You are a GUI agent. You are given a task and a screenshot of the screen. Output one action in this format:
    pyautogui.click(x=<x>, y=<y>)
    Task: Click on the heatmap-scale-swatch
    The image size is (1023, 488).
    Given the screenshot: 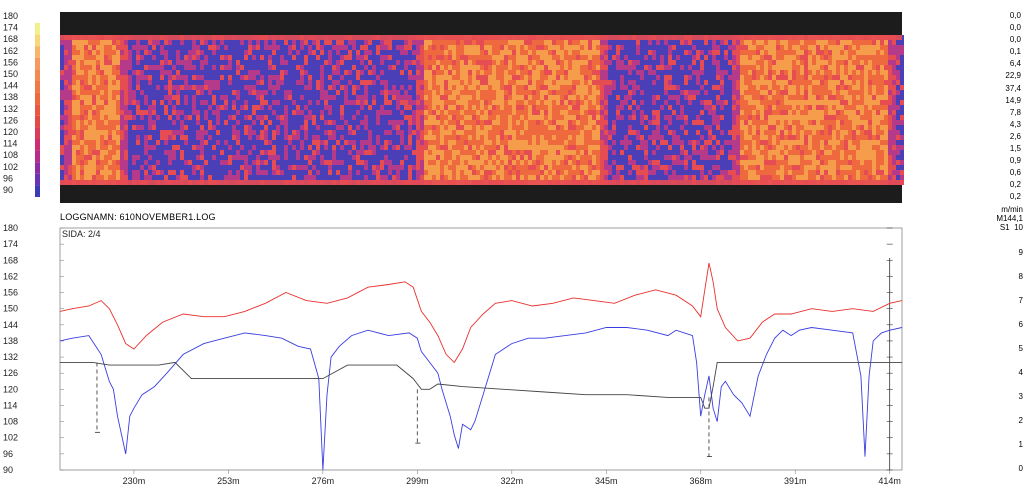 What is the action you would take?
    pyautogui.click(x=37, y=40)
    